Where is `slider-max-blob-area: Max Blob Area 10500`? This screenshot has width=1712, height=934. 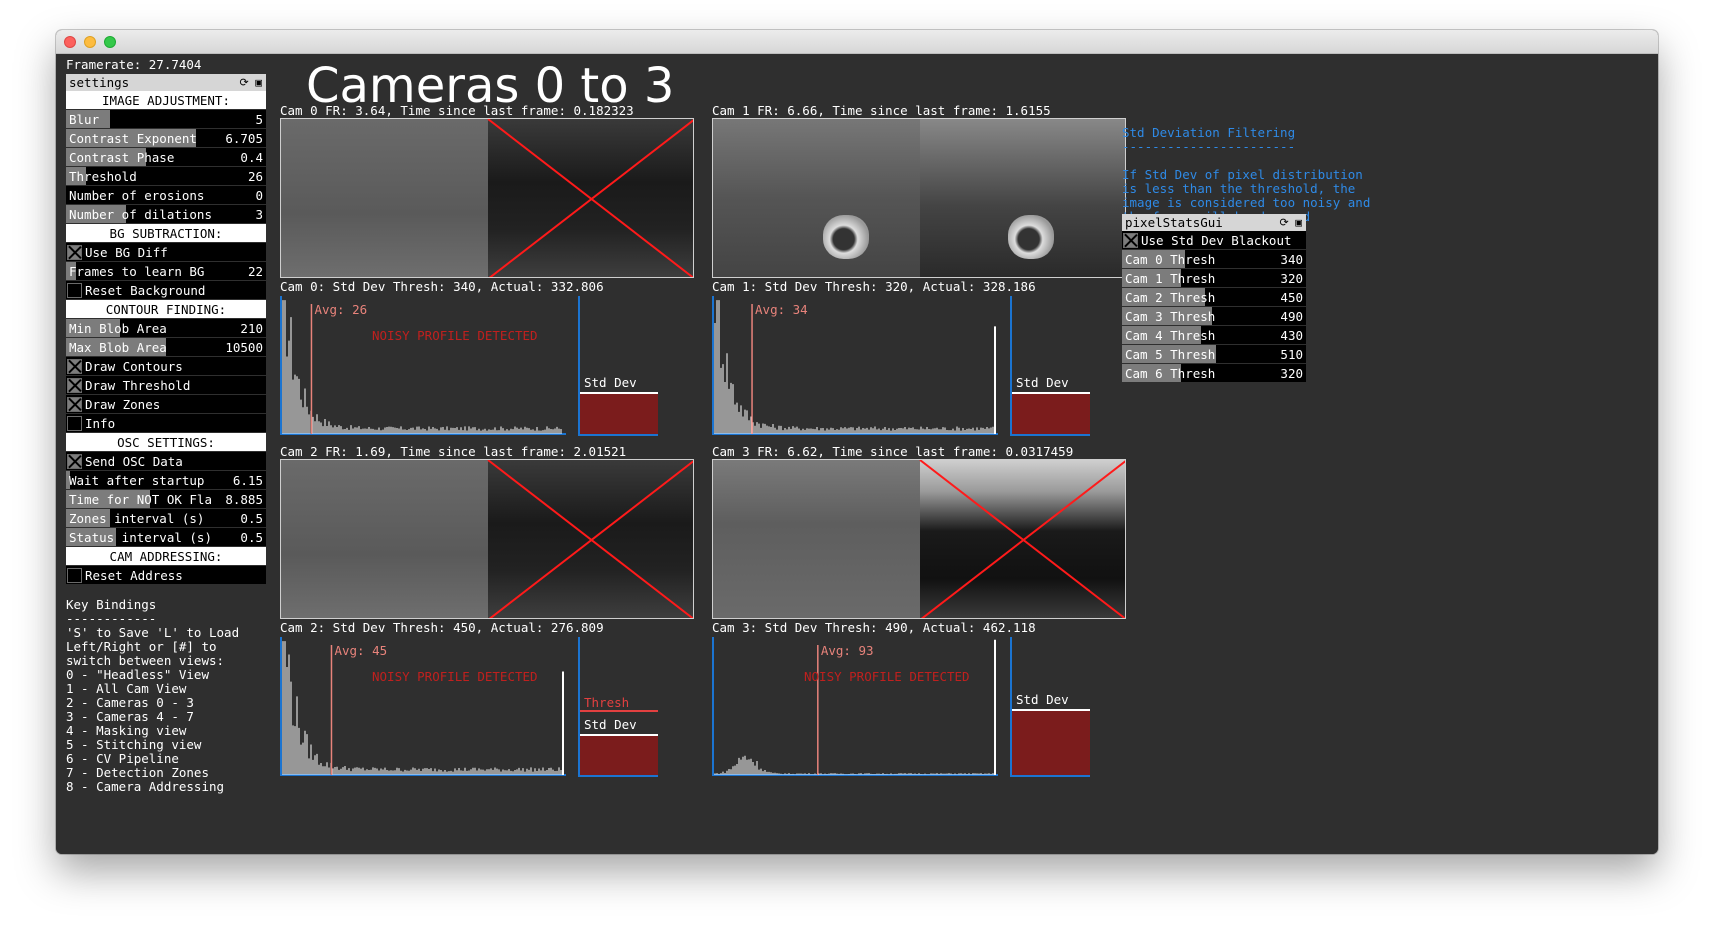
slider-max-blob-area: Max Blob Area 10500 is located at coordinates (166, 347).